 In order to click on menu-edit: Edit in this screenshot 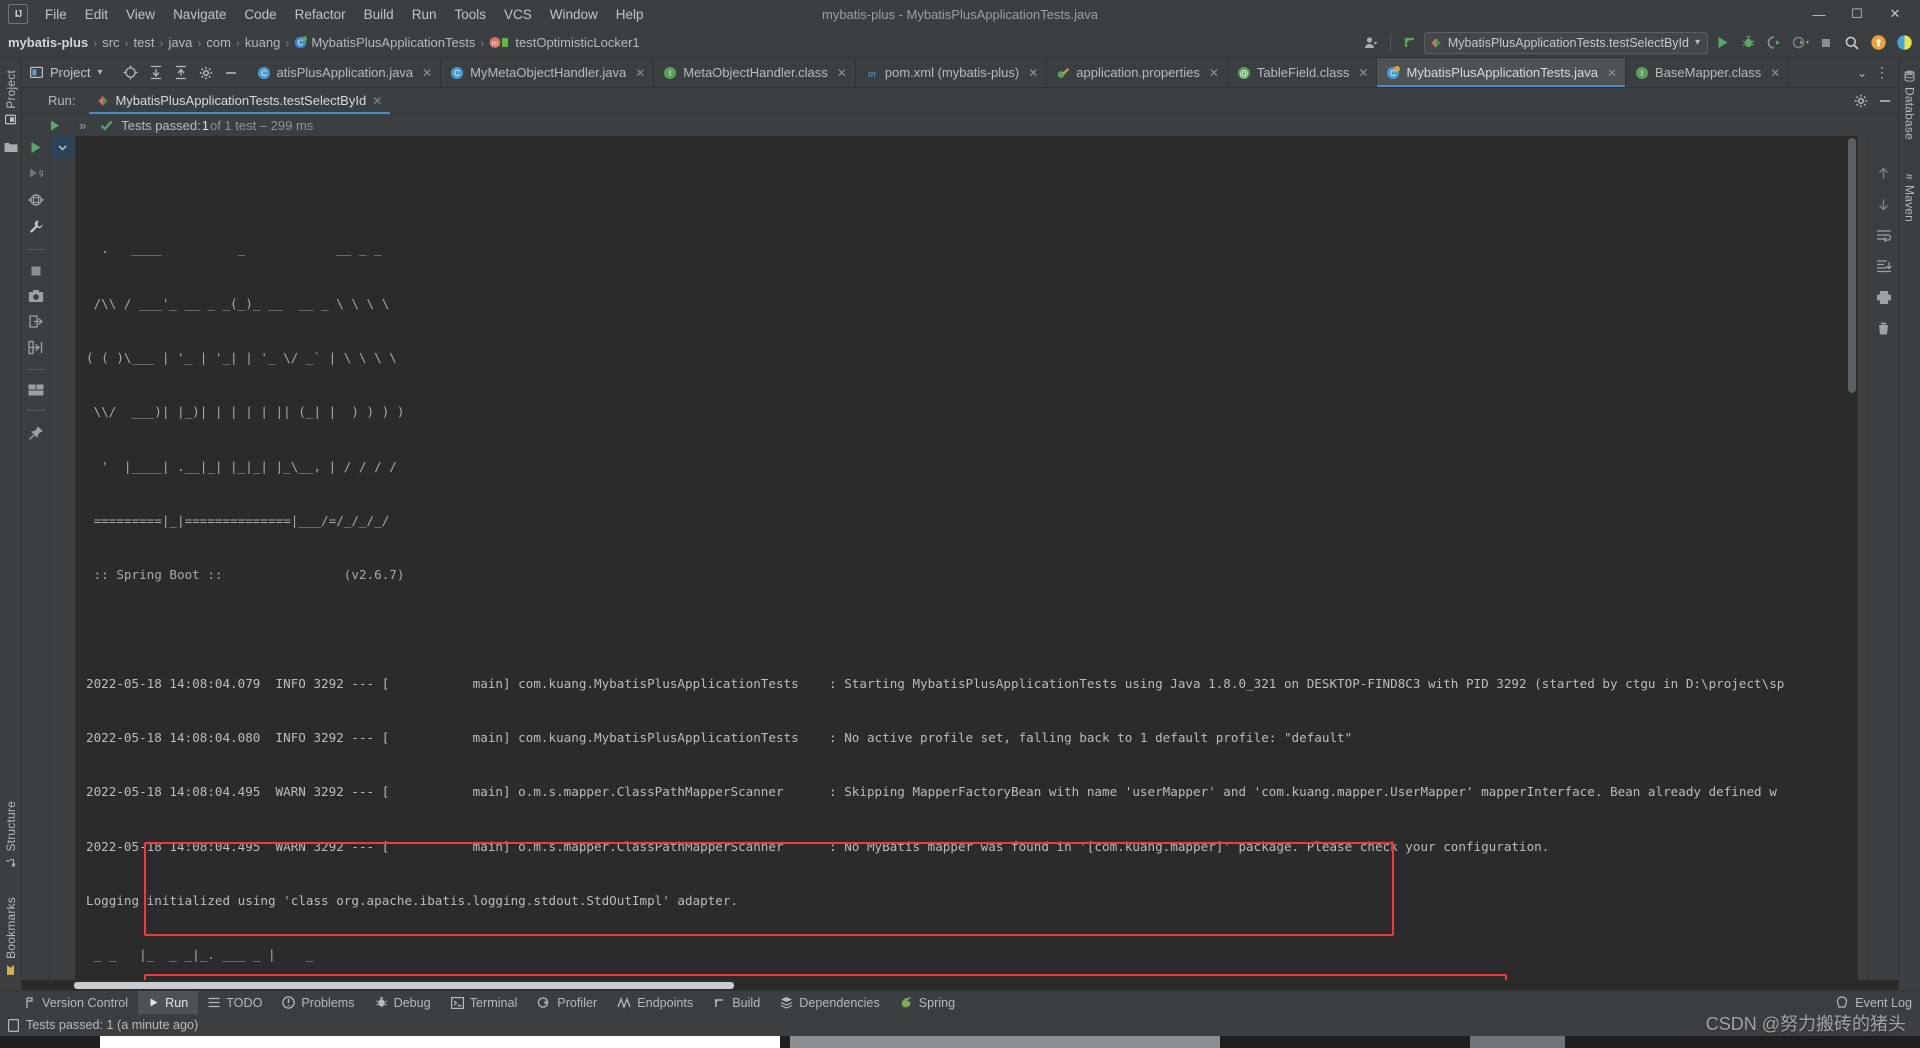, I will do `click(96, 14)`.